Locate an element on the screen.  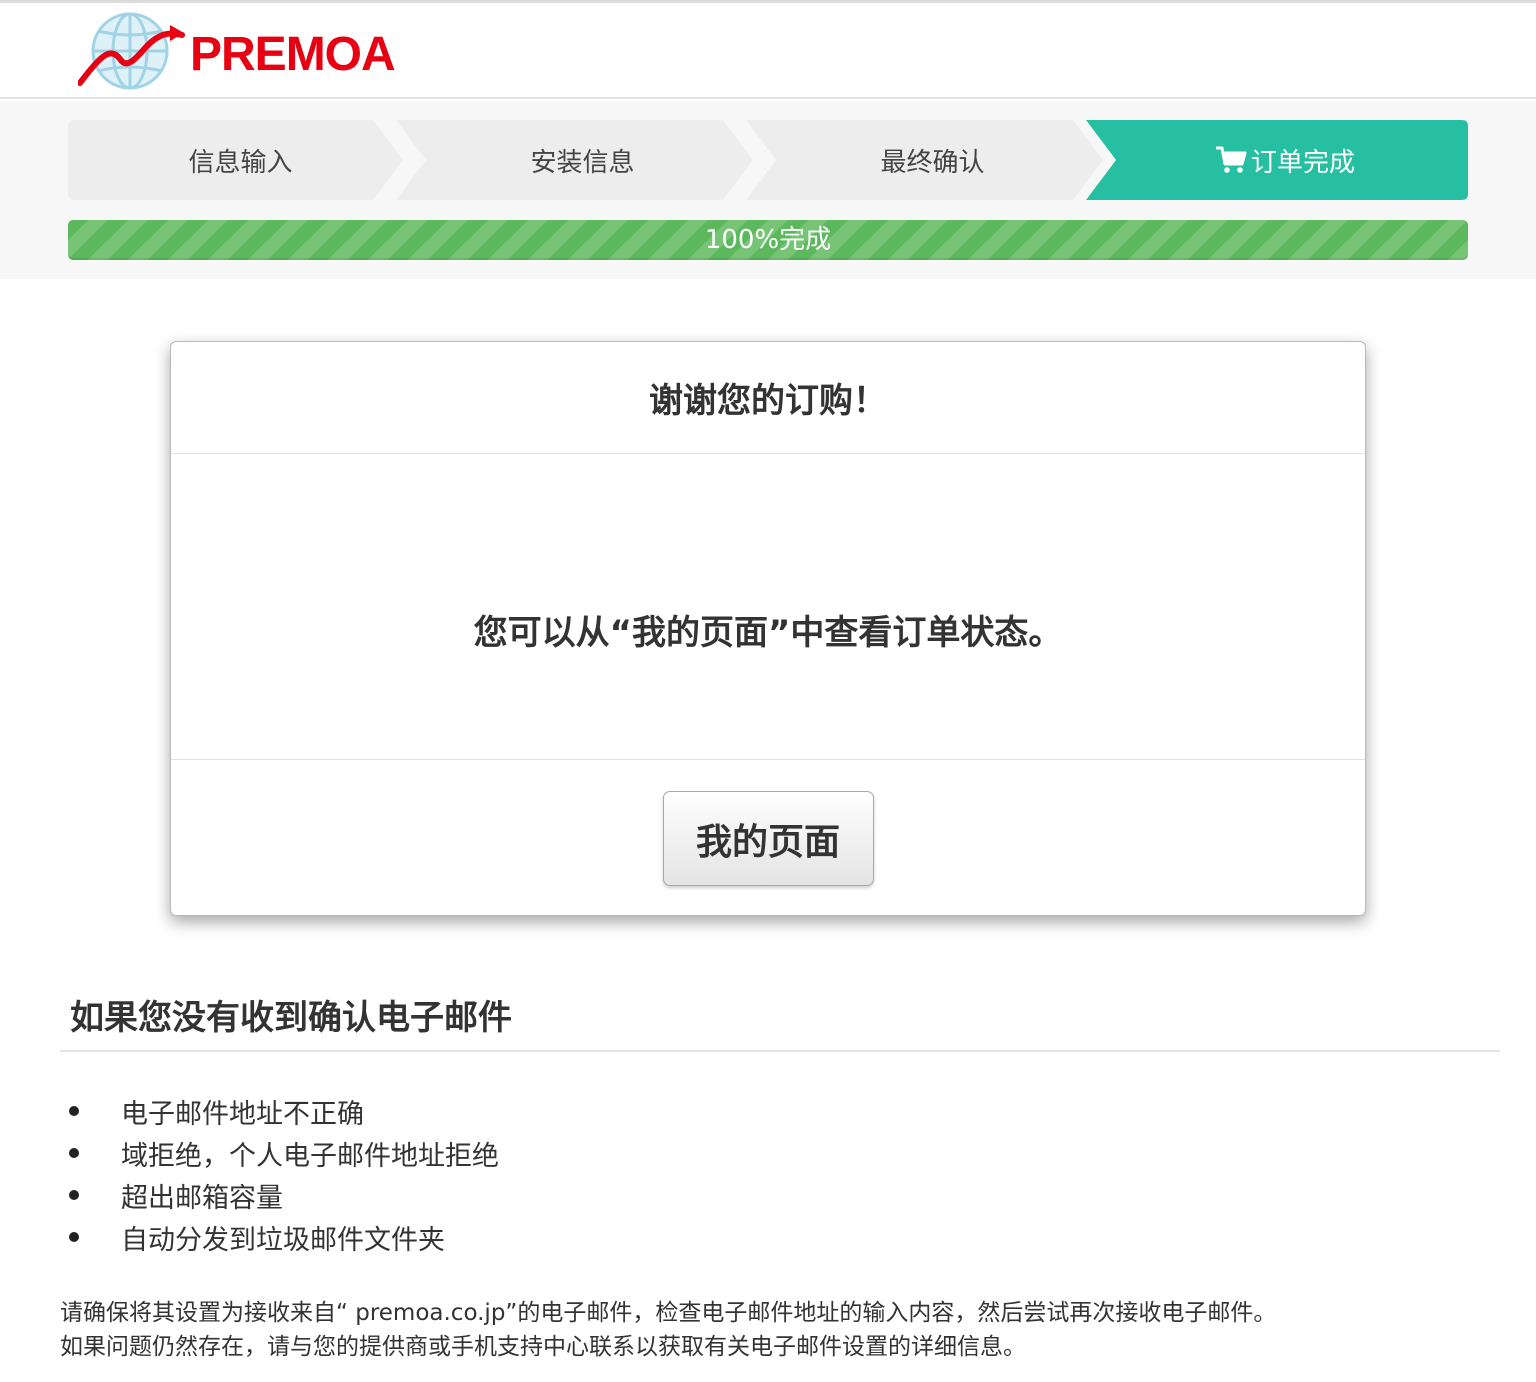
my-page-button: 我的页面 is located at coordinates (768, 838).